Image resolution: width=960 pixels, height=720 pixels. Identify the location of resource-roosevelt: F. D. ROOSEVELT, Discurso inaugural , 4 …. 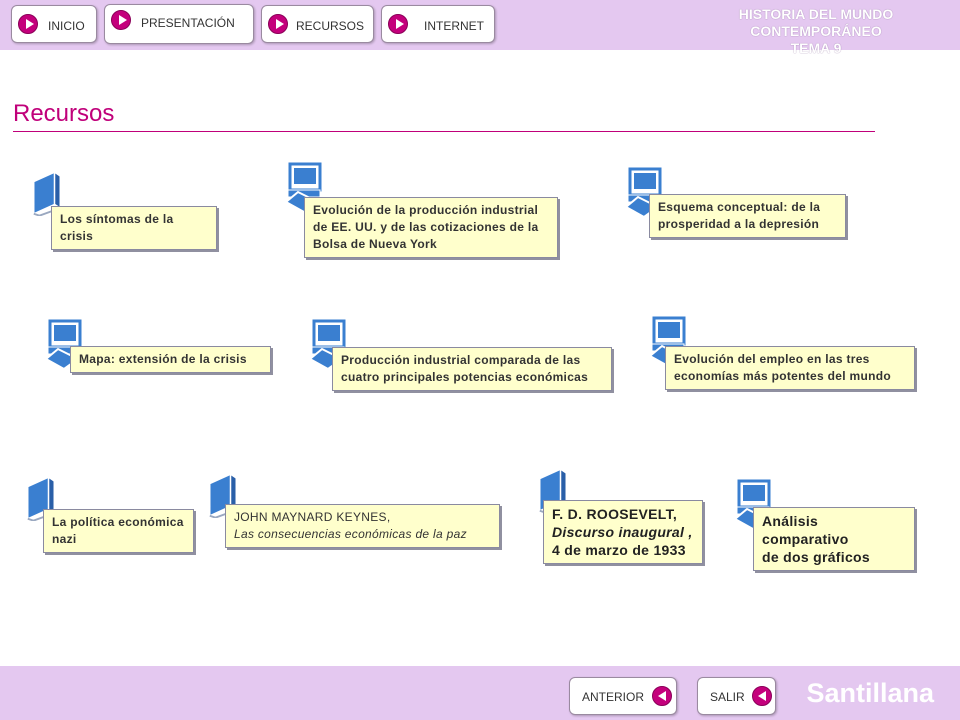
(623, 532).